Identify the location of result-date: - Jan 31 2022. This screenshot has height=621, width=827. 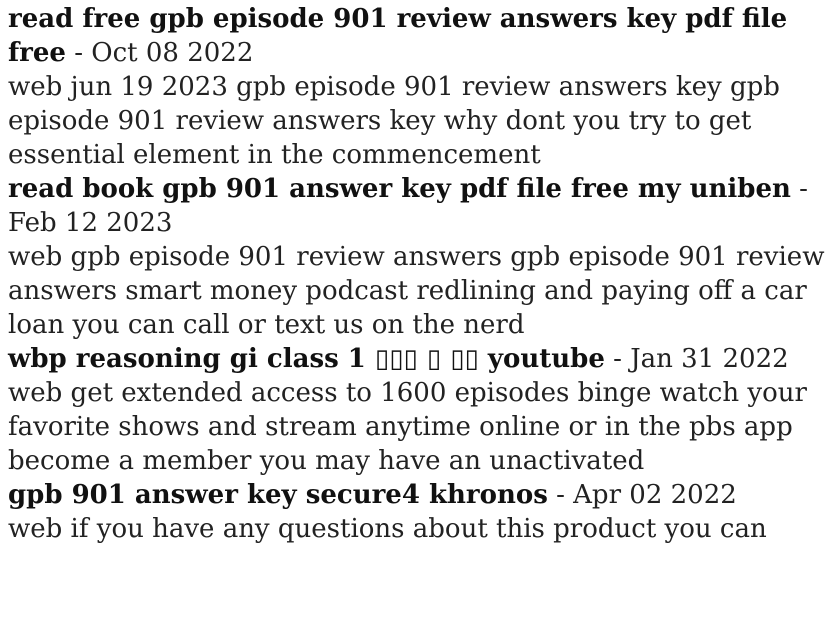
(696, 359).